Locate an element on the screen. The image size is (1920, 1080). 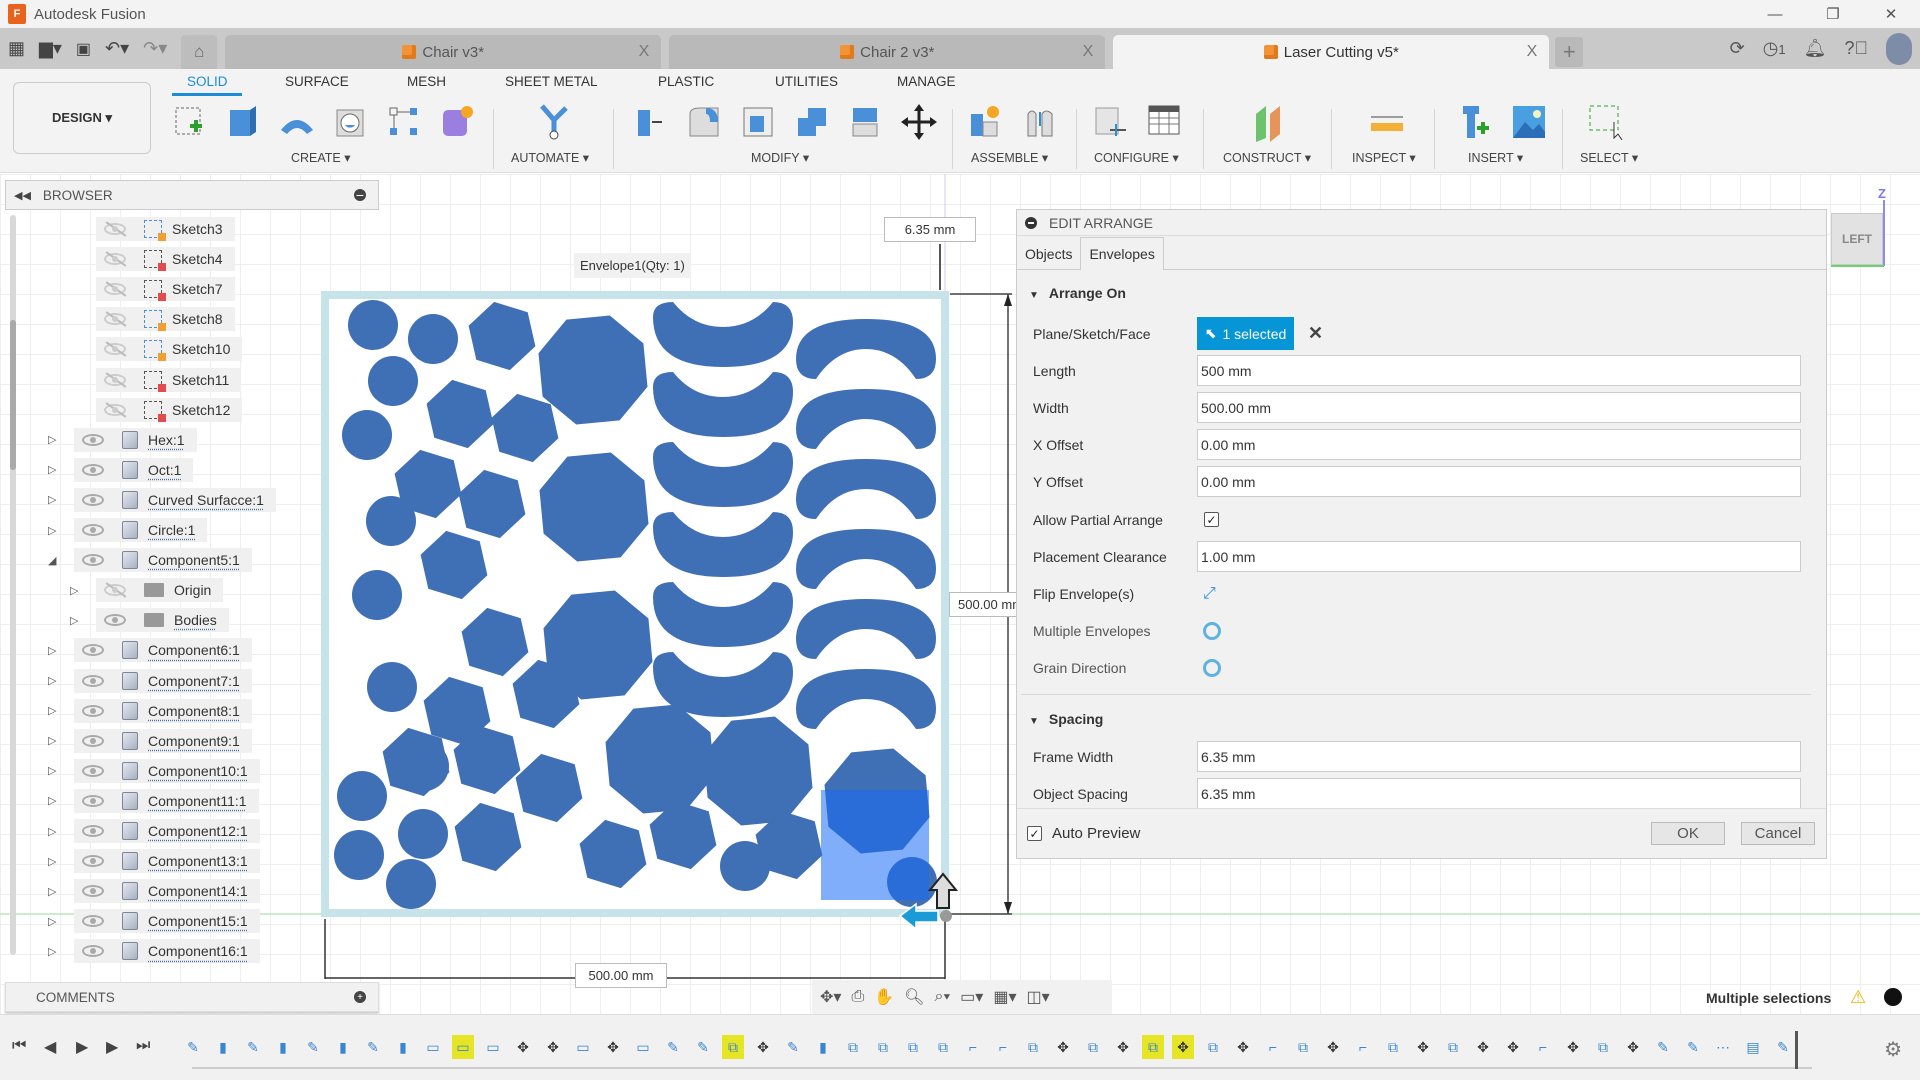
dialog-header: EDIT ARRANGE is located at coordinates (1421, 223).